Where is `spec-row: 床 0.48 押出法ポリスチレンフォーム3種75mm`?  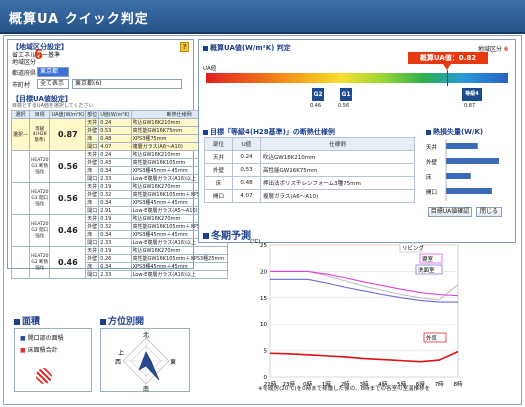 spec-row: 床 0.48 押出法ポリスチレンフォーム3種75mm is located at coordinates (309, 183).